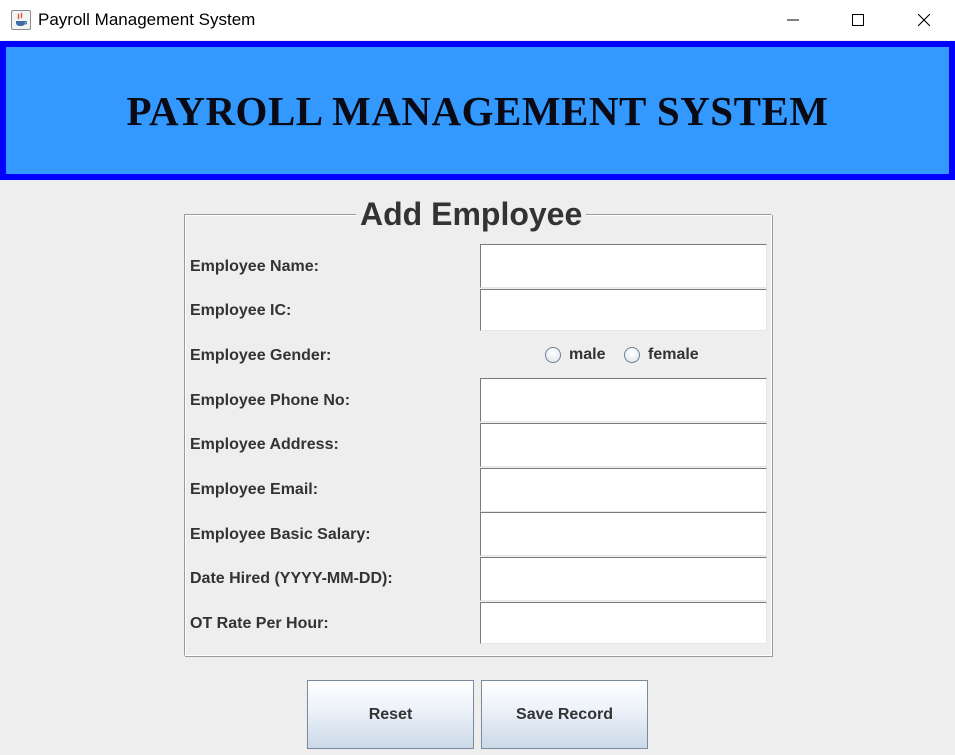 The width and height of the screenshot is (955, 755). What do you see at coordinates (587, 354) in the screenshot?
I see `gender-male-label: male` at bounding box center [587, 354].